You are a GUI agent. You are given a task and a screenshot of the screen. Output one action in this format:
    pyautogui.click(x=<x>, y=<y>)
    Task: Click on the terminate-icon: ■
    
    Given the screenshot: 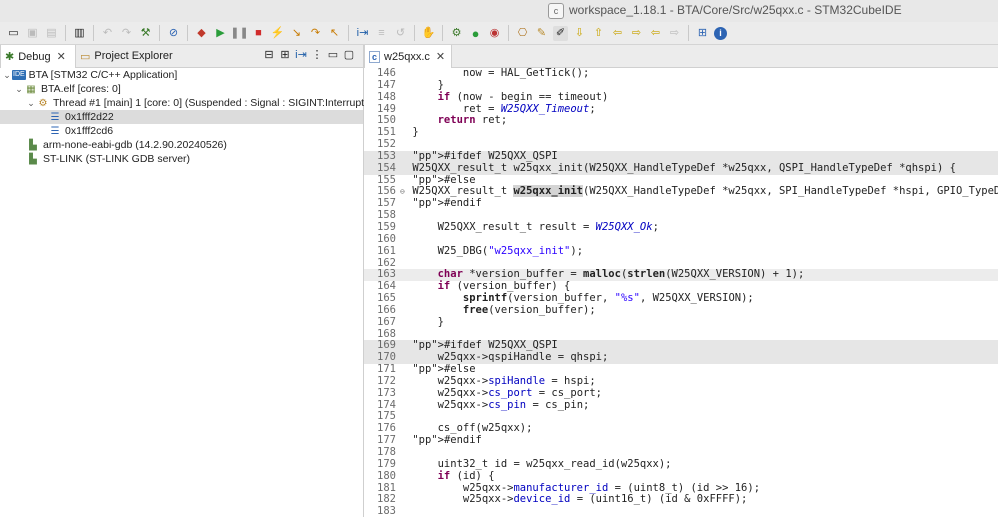 What is the action you would take?
    pyautogui.click(x=258, y=33)
    